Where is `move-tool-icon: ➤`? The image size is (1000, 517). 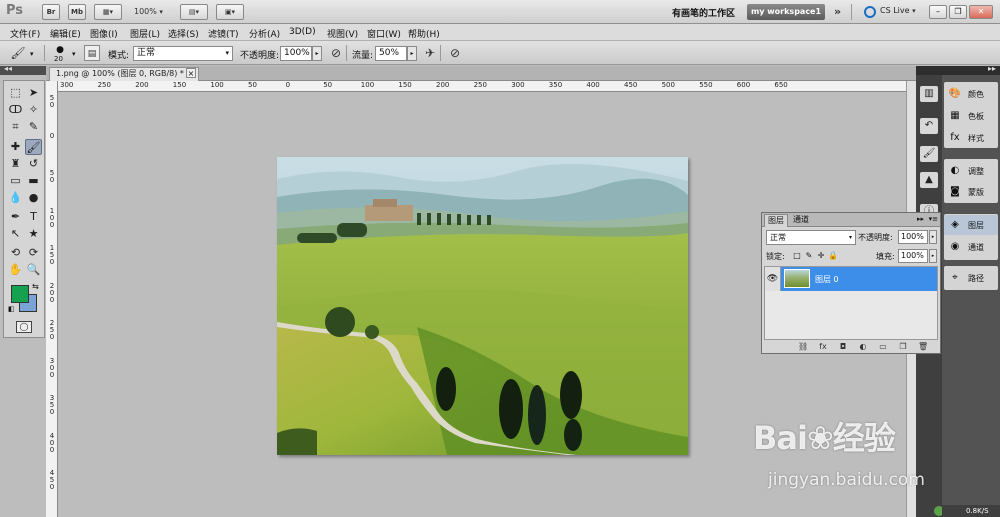 move-tool-icon: ➤ is located at coordinates (33, 93).